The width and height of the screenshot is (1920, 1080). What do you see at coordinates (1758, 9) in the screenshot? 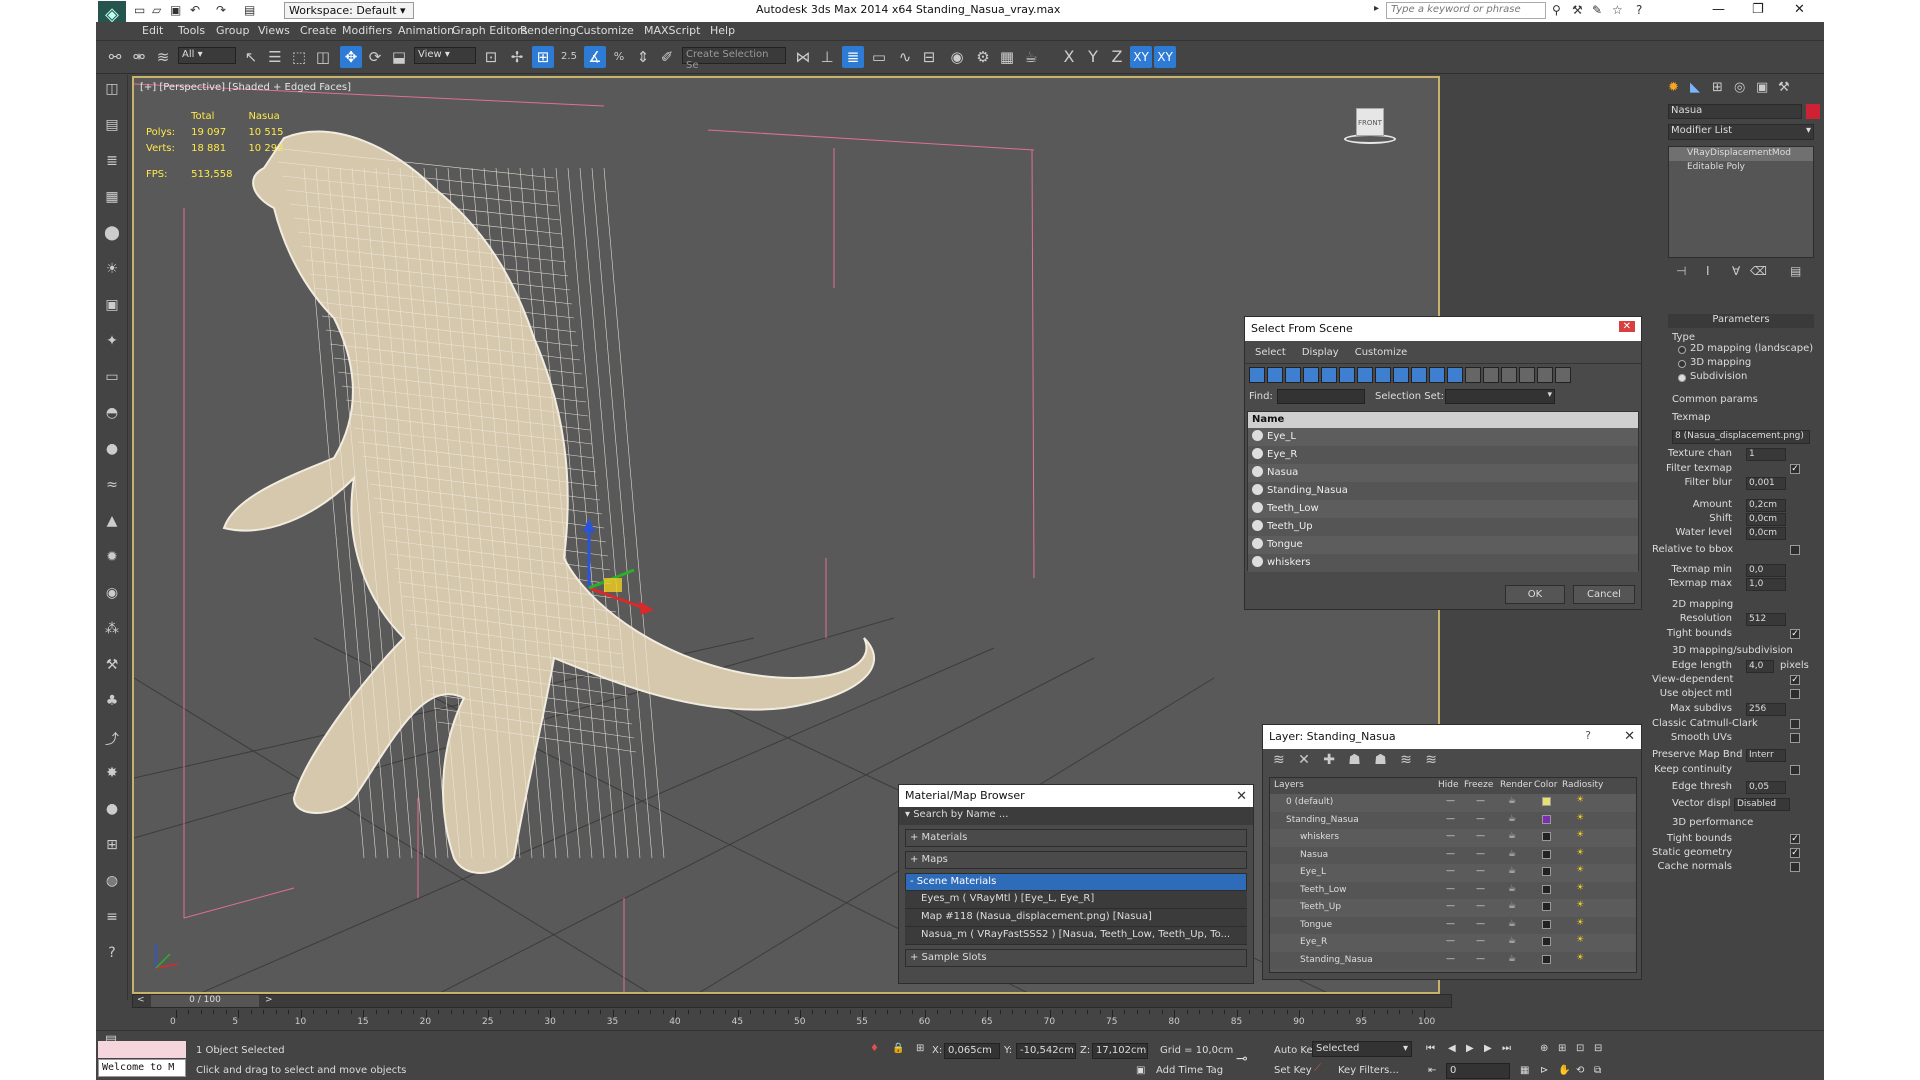
I see `maximize-icon: ❐` at bounding box center [1758, 9].